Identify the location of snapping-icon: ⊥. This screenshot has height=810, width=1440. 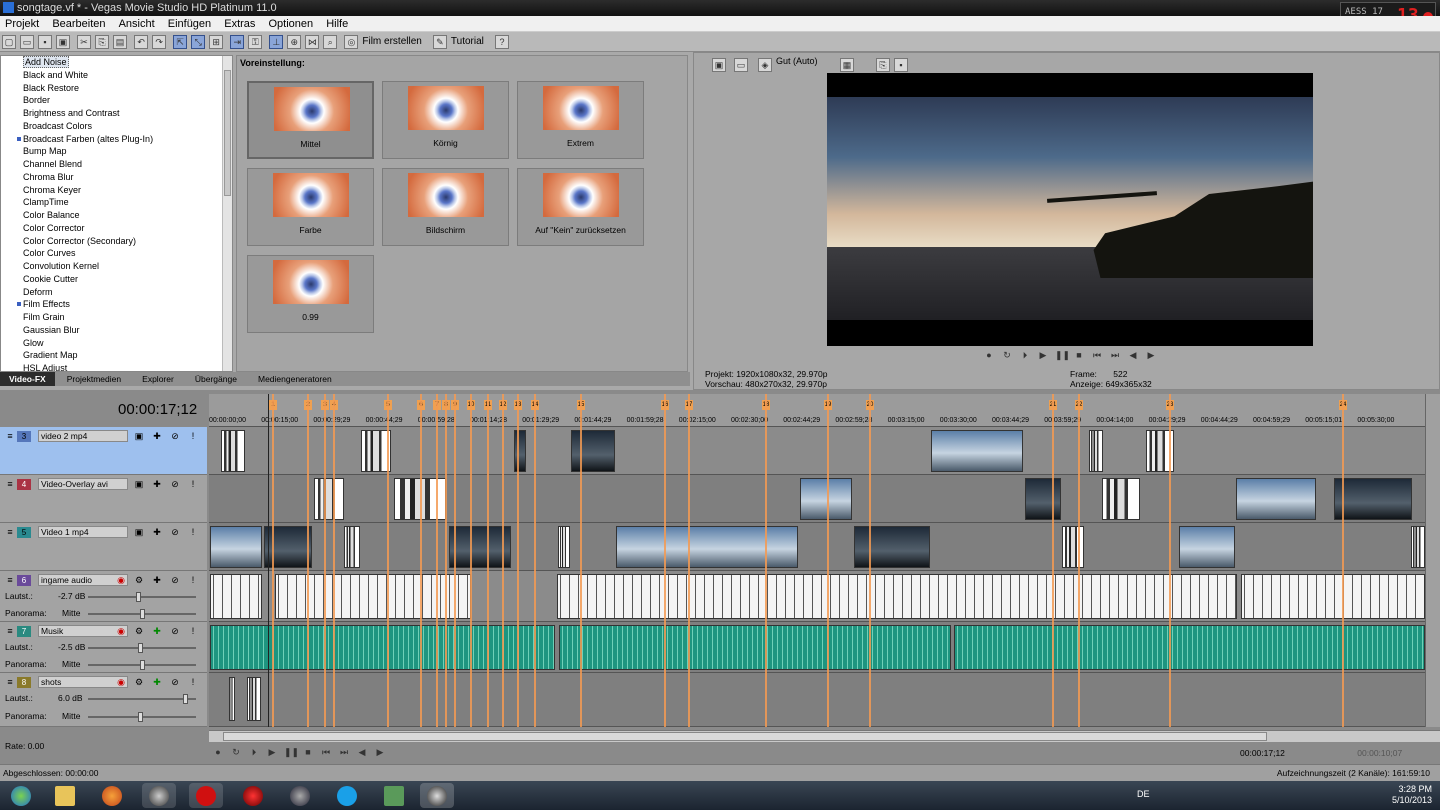
(276, 42).